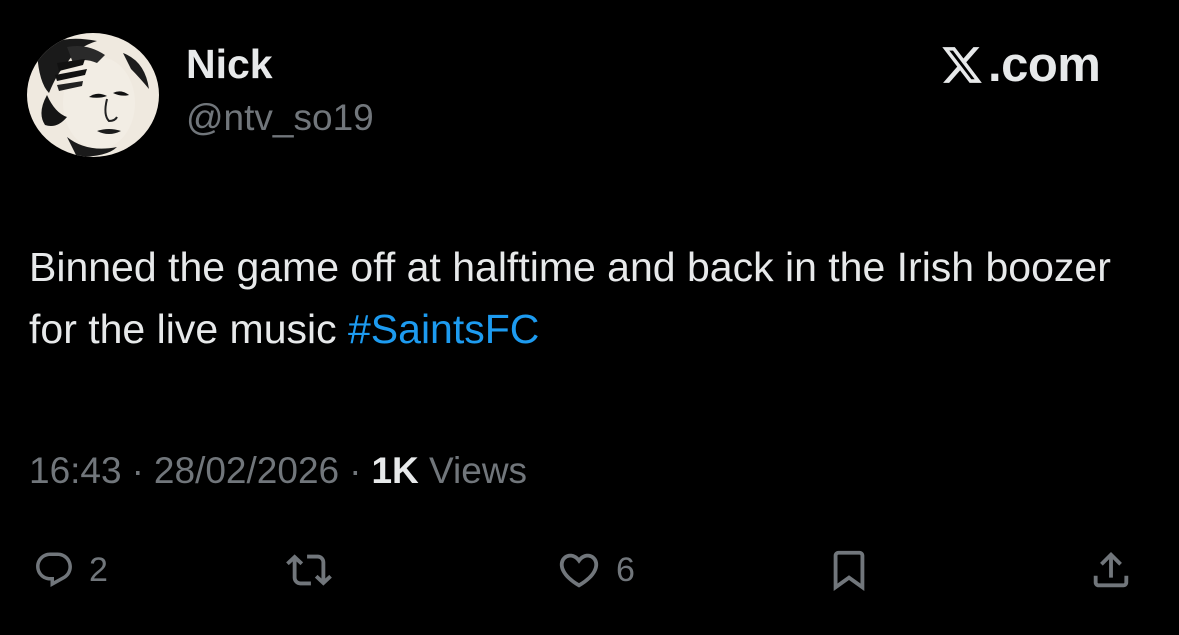 This screenshot has width=1179, height=635. I want to click on reply-count: 2, so click(98, 570).